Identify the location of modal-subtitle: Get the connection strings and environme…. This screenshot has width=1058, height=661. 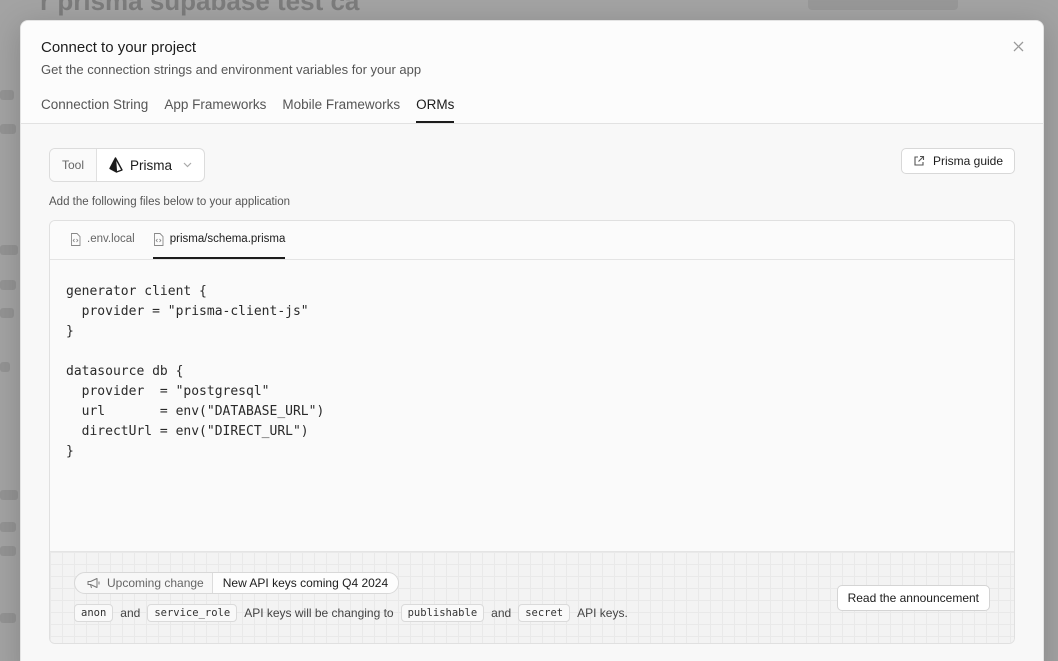
(231, 69).